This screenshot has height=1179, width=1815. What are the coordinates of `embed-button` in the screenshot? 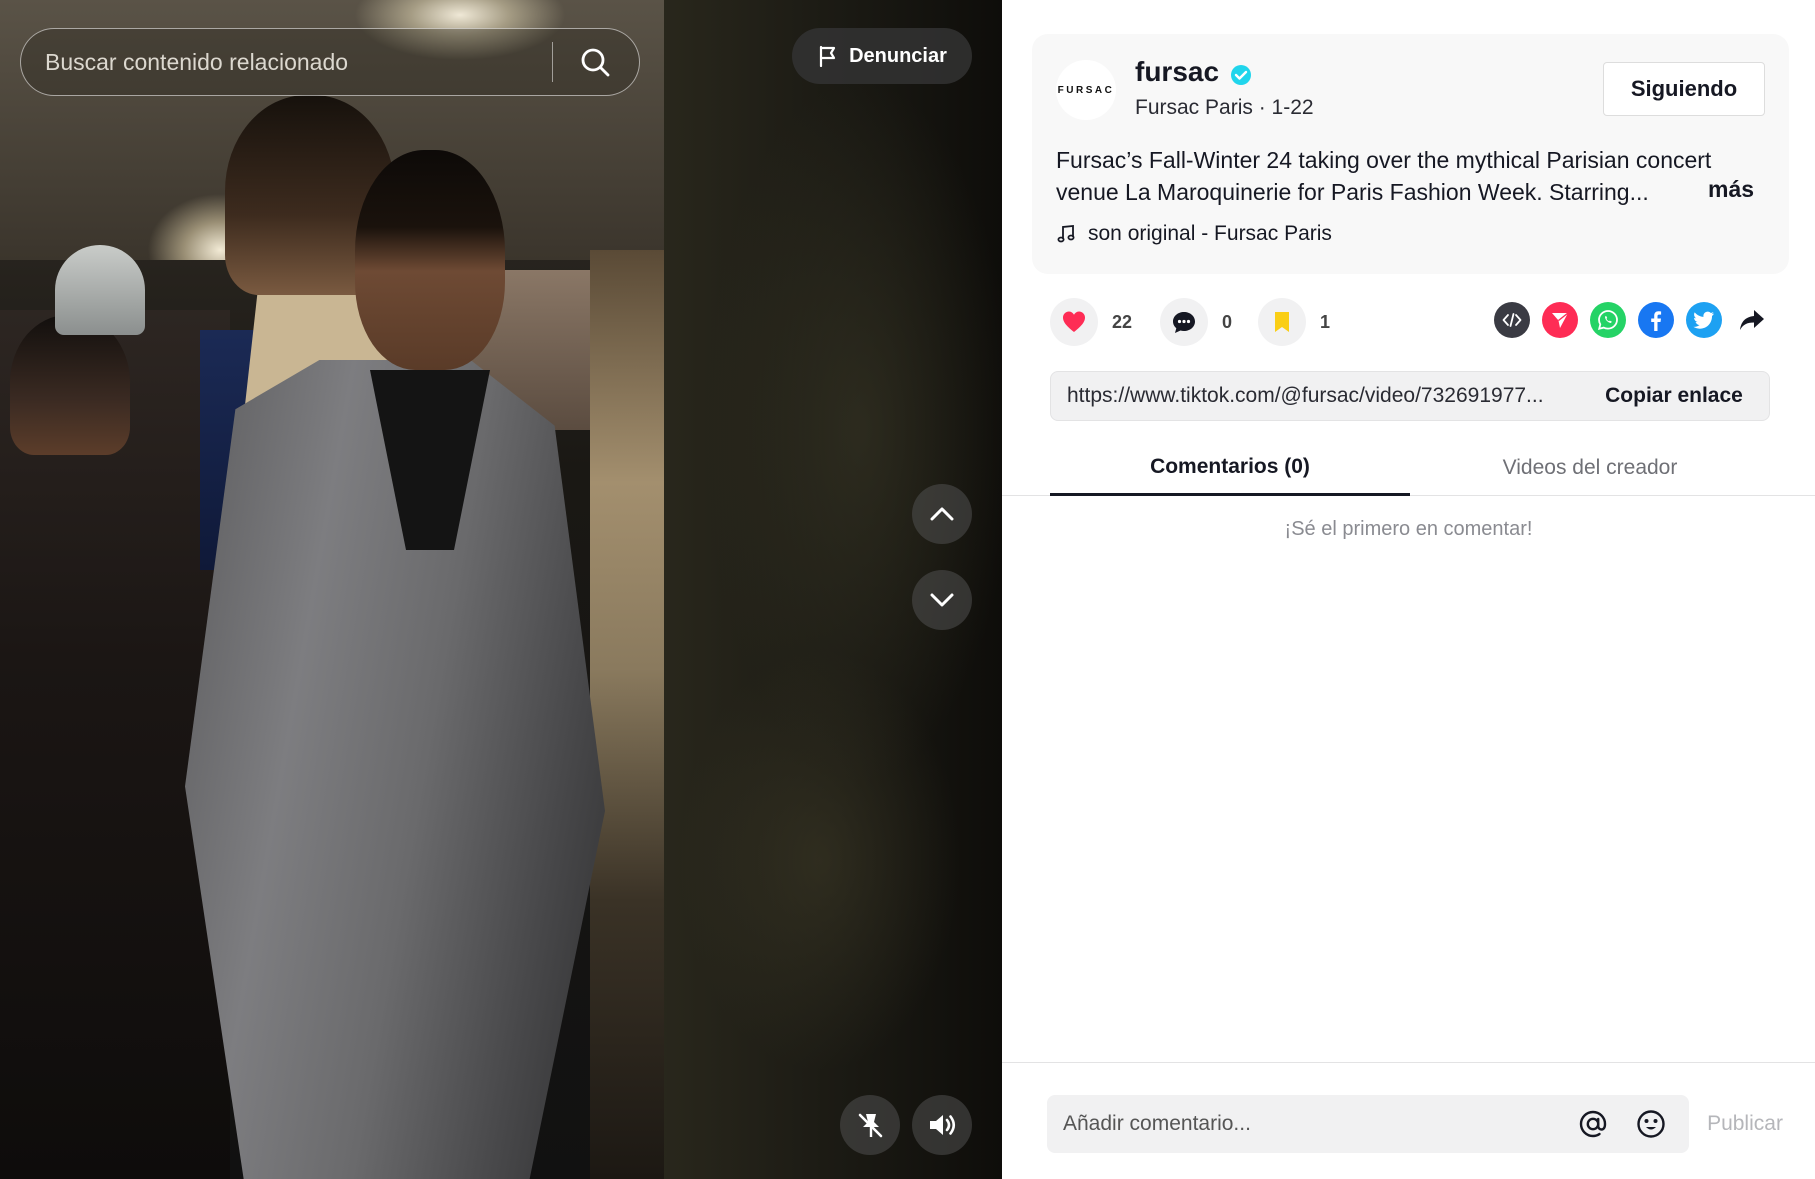 It's located at (1512, 320).